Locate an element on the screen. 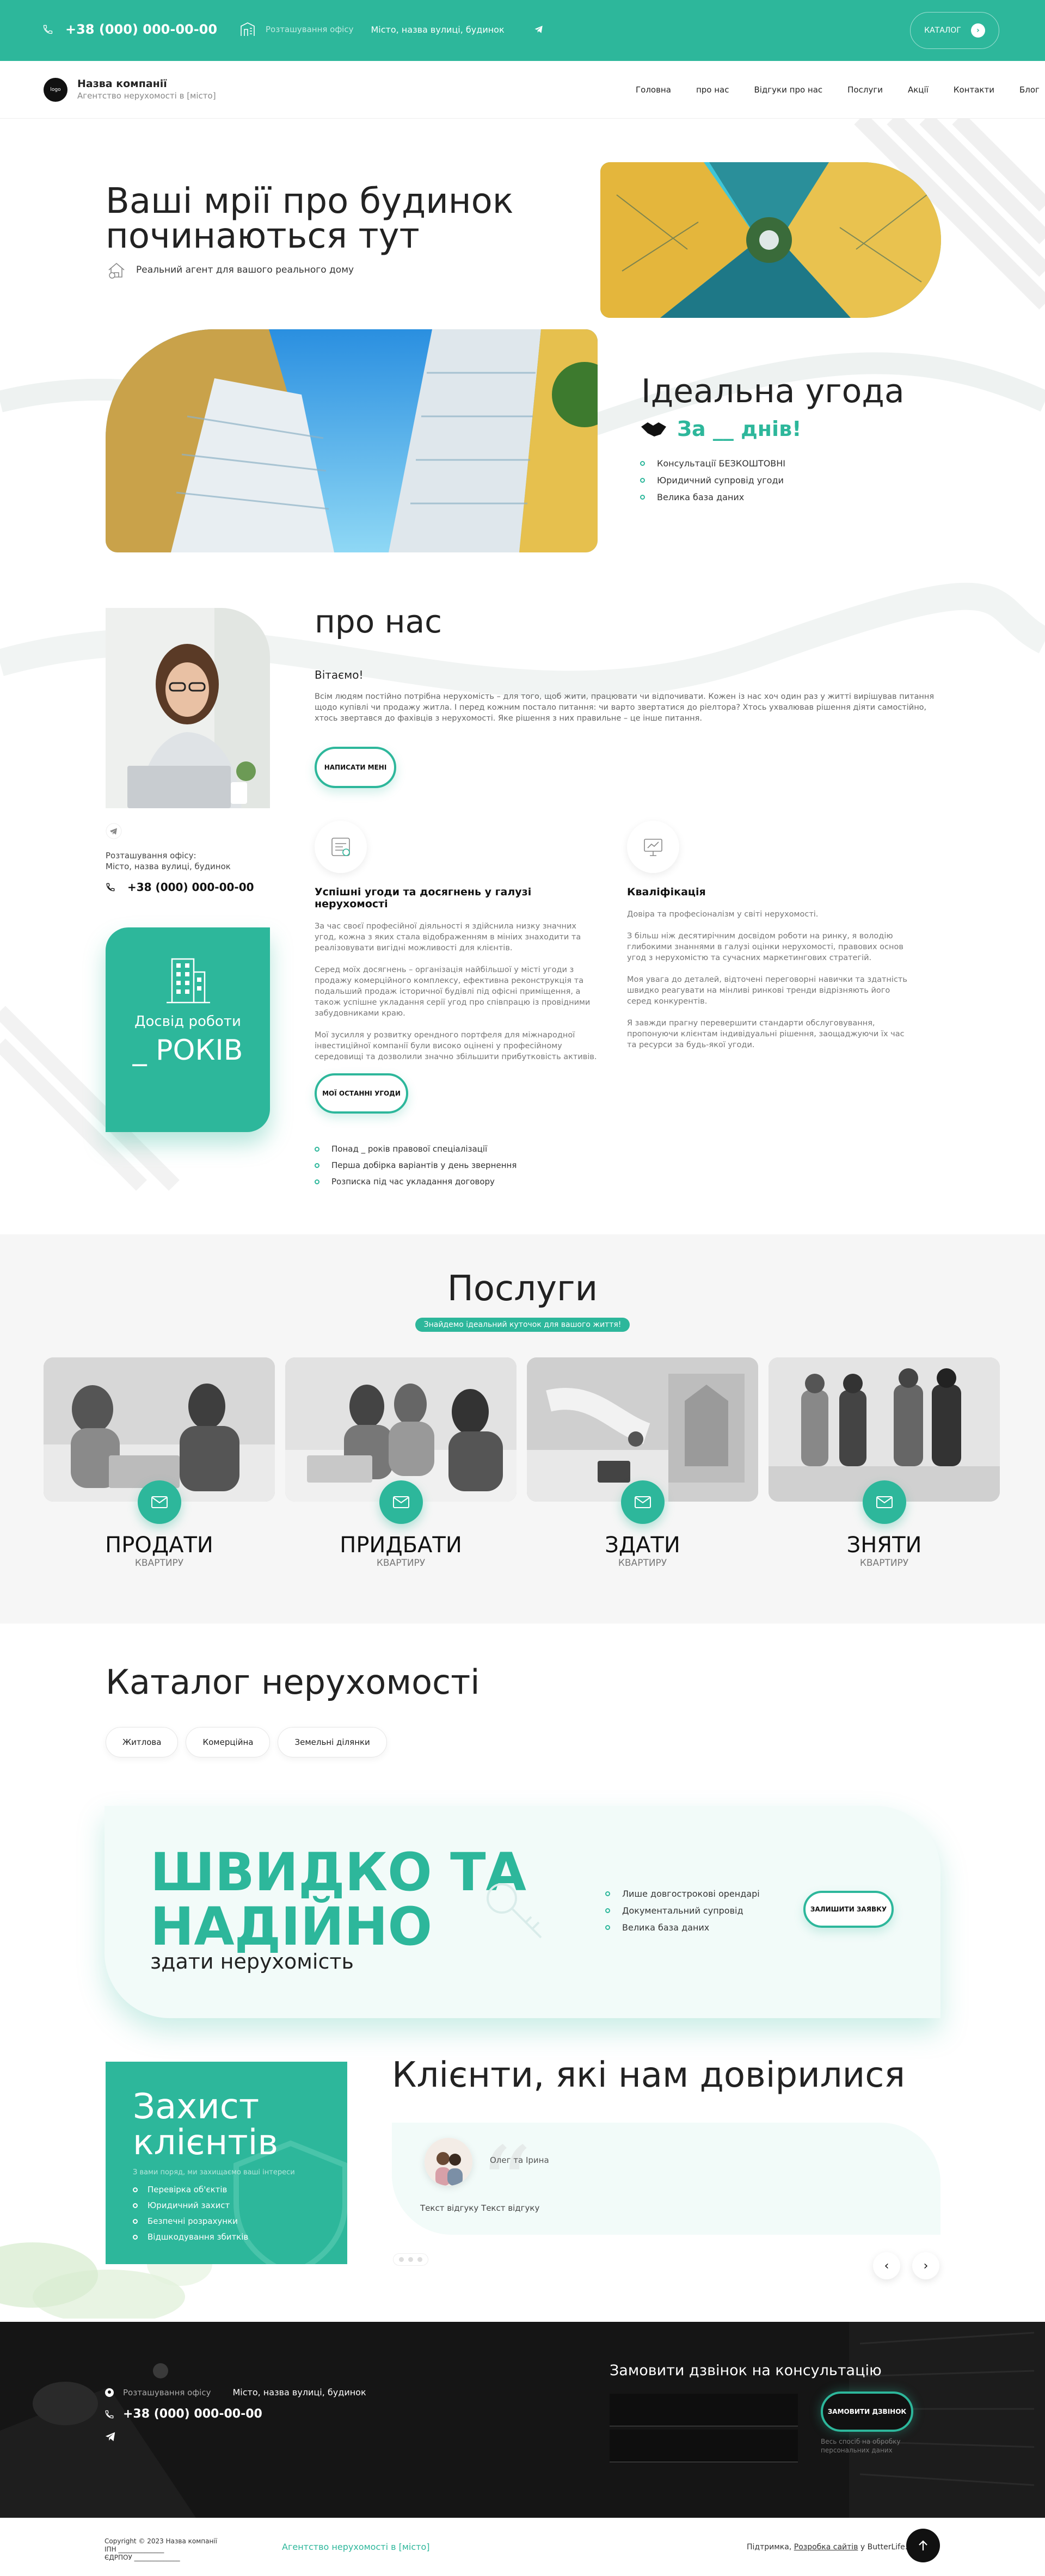 This screenshot has height=2576, width=1045. topbar-office-label: Розташування офісу is located at coordinates (310, 29).